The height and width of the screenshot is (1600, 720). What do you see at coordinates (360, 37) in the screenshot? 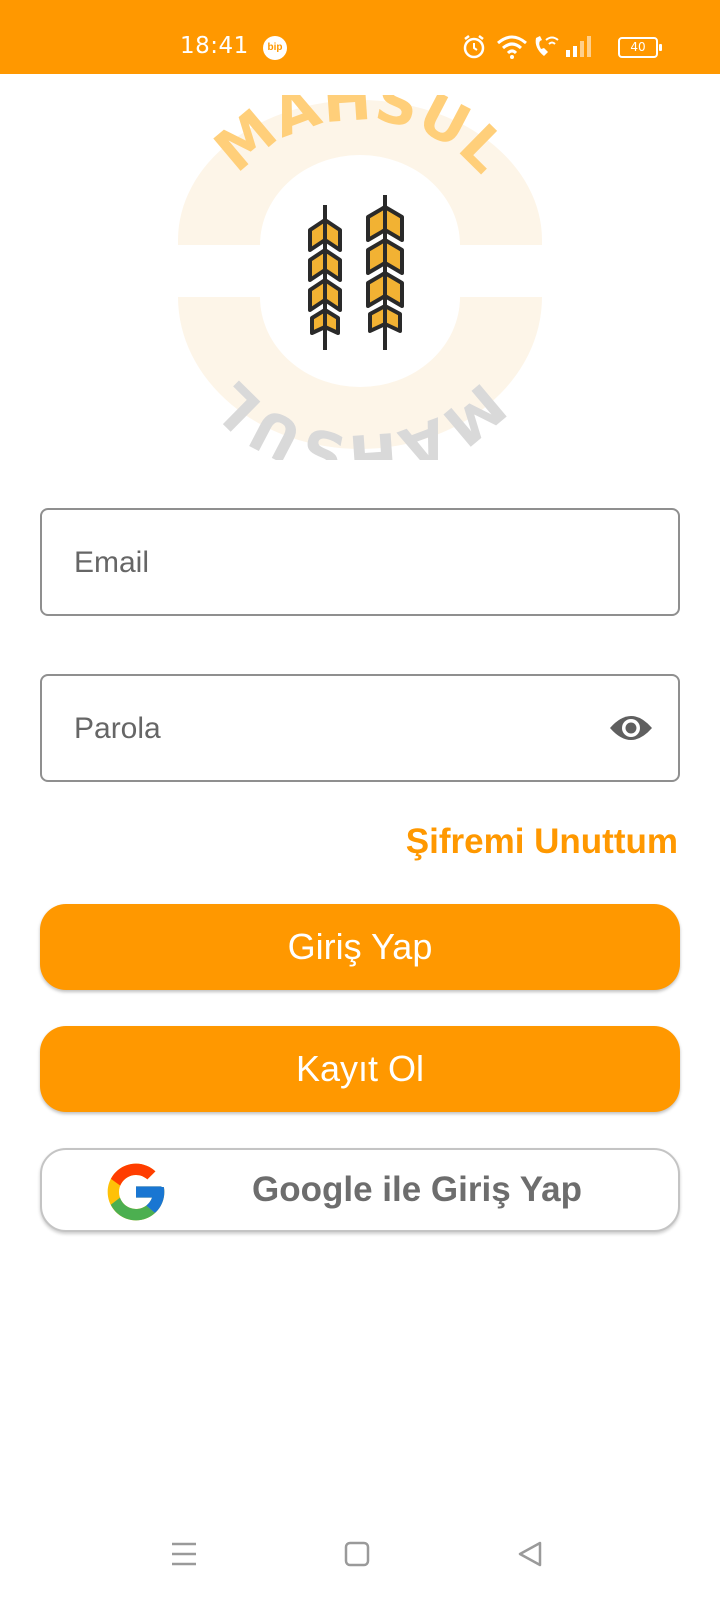
I see `status-bar: 18:41 bip 40` at bounding box center [360, 37].